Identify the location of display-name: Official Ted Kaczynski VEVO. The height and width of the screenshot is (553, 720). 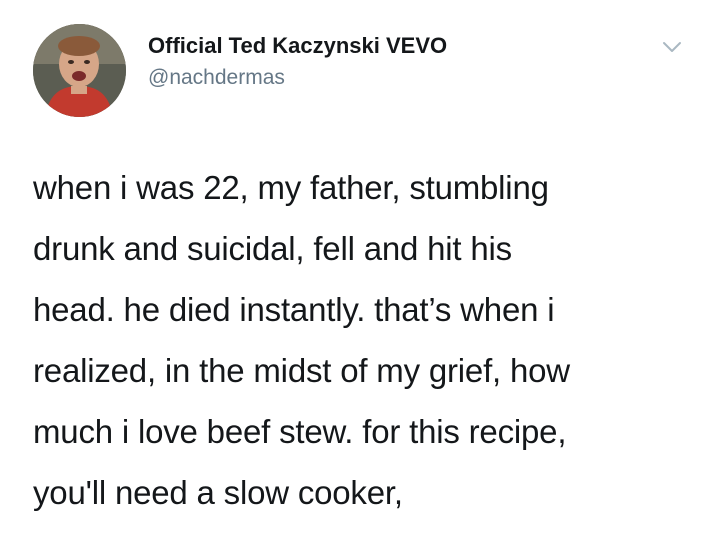
(297, 46).